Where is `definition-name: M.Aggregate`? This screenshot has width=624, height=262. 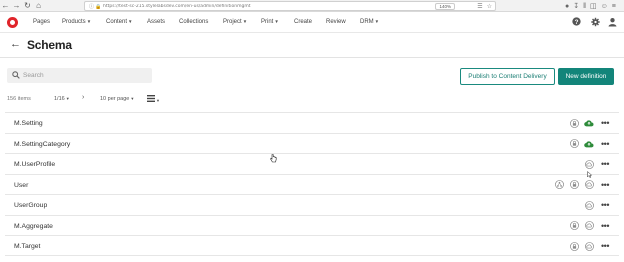
definition-name: M.Aggregate is located at coordinates (33, 226).